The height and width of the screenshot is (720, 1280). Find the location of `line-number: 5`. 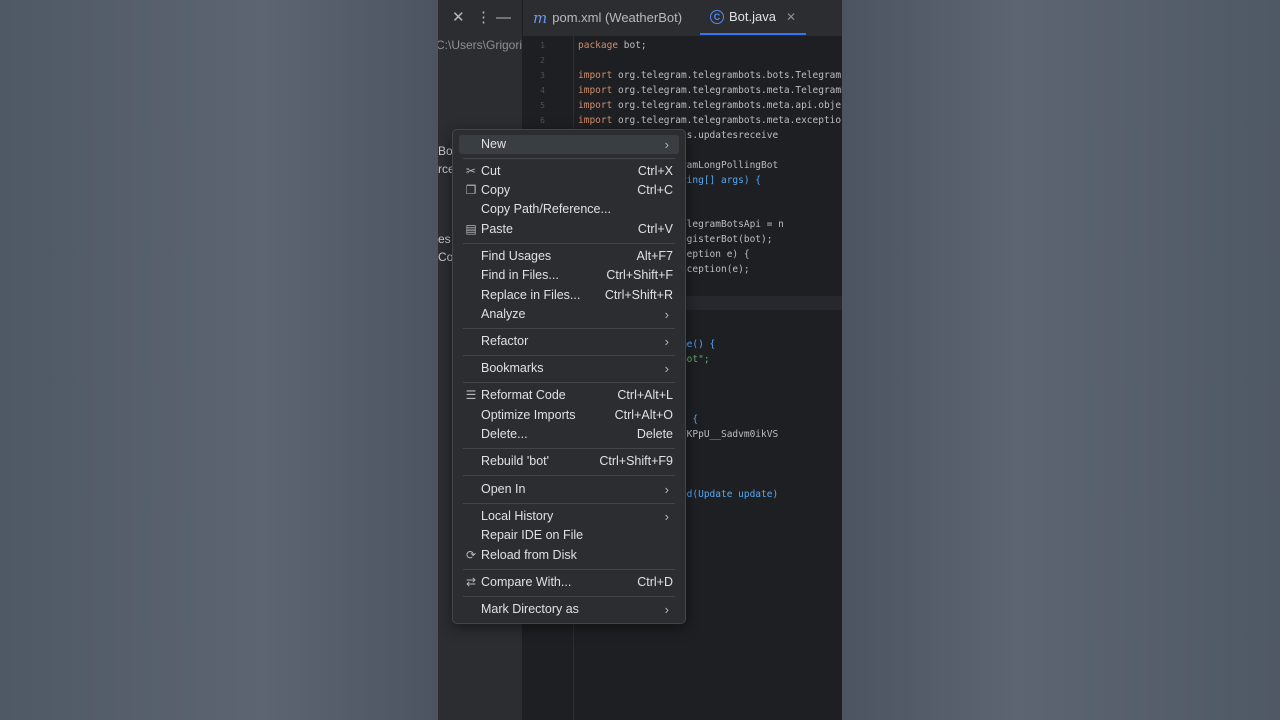

line-number: 5 is located at coordinates (542, 105).